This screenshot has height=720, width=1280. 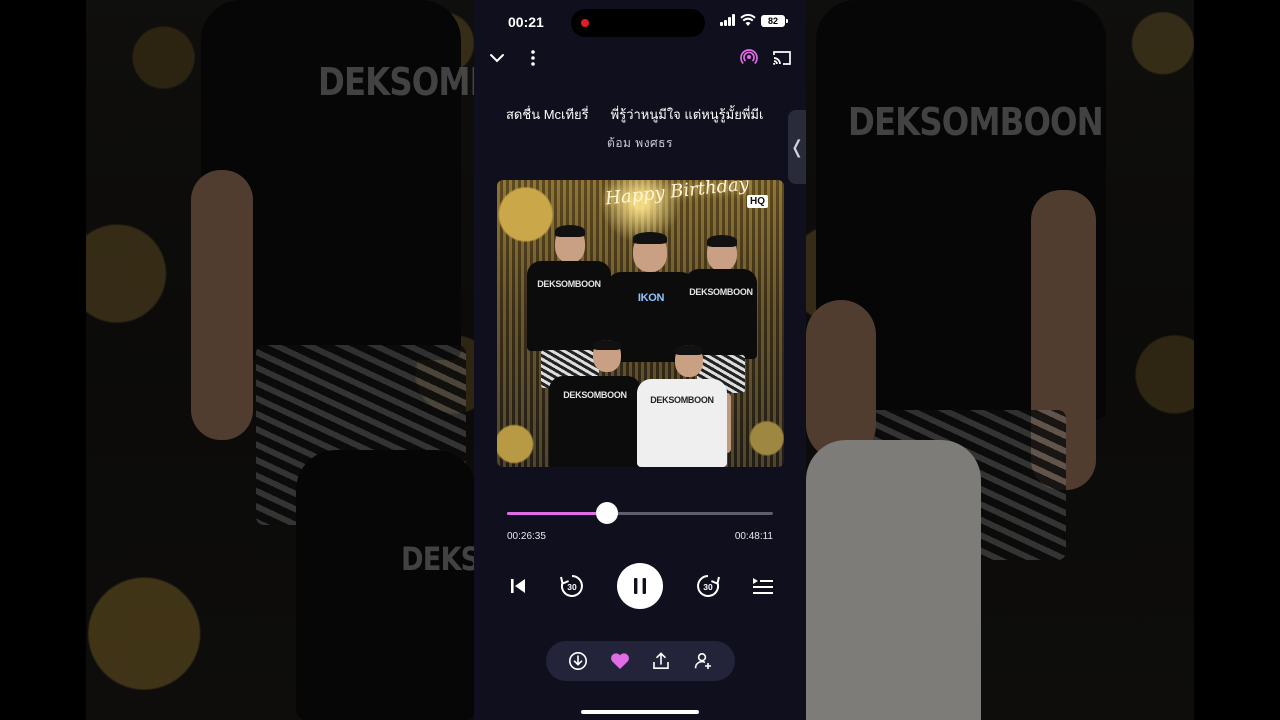 I want to click on total-duration: 00:48:11, so click(x=753, y=536).